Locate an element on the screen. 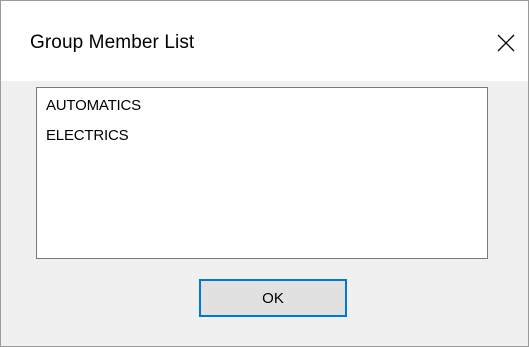 This screenshot has height=347, width=529. close-icon is located at coordinates (506, 43).